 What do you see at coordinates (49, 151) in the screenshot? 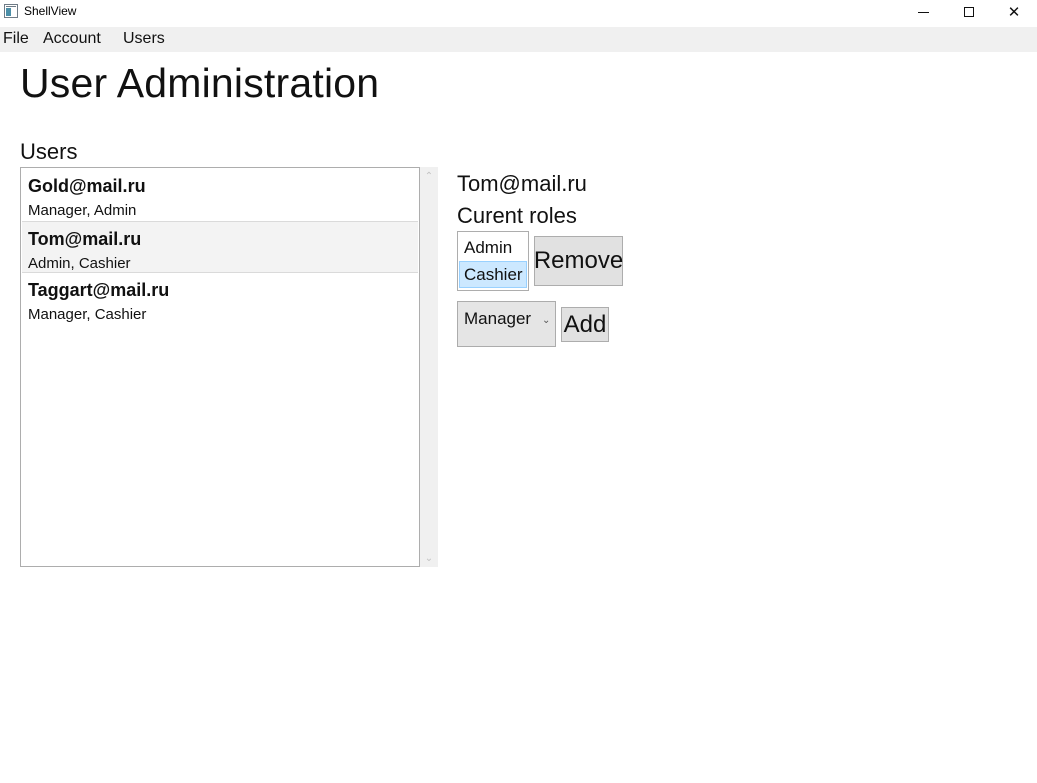
I see `users-label: Users` at bounding box center [49, 151].